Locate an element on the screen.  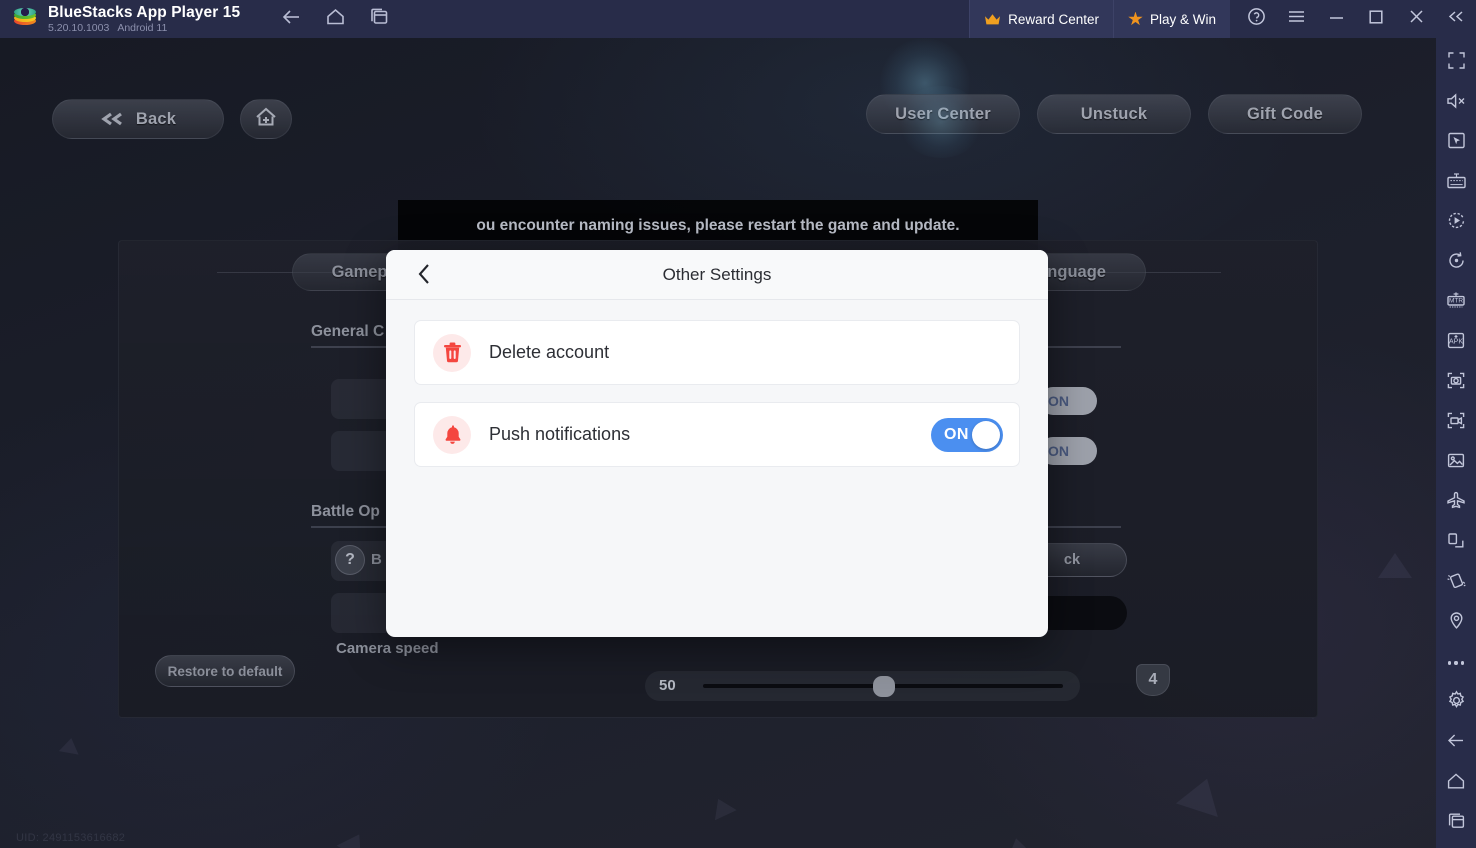
close-button is located at coordinates (1416, 19).